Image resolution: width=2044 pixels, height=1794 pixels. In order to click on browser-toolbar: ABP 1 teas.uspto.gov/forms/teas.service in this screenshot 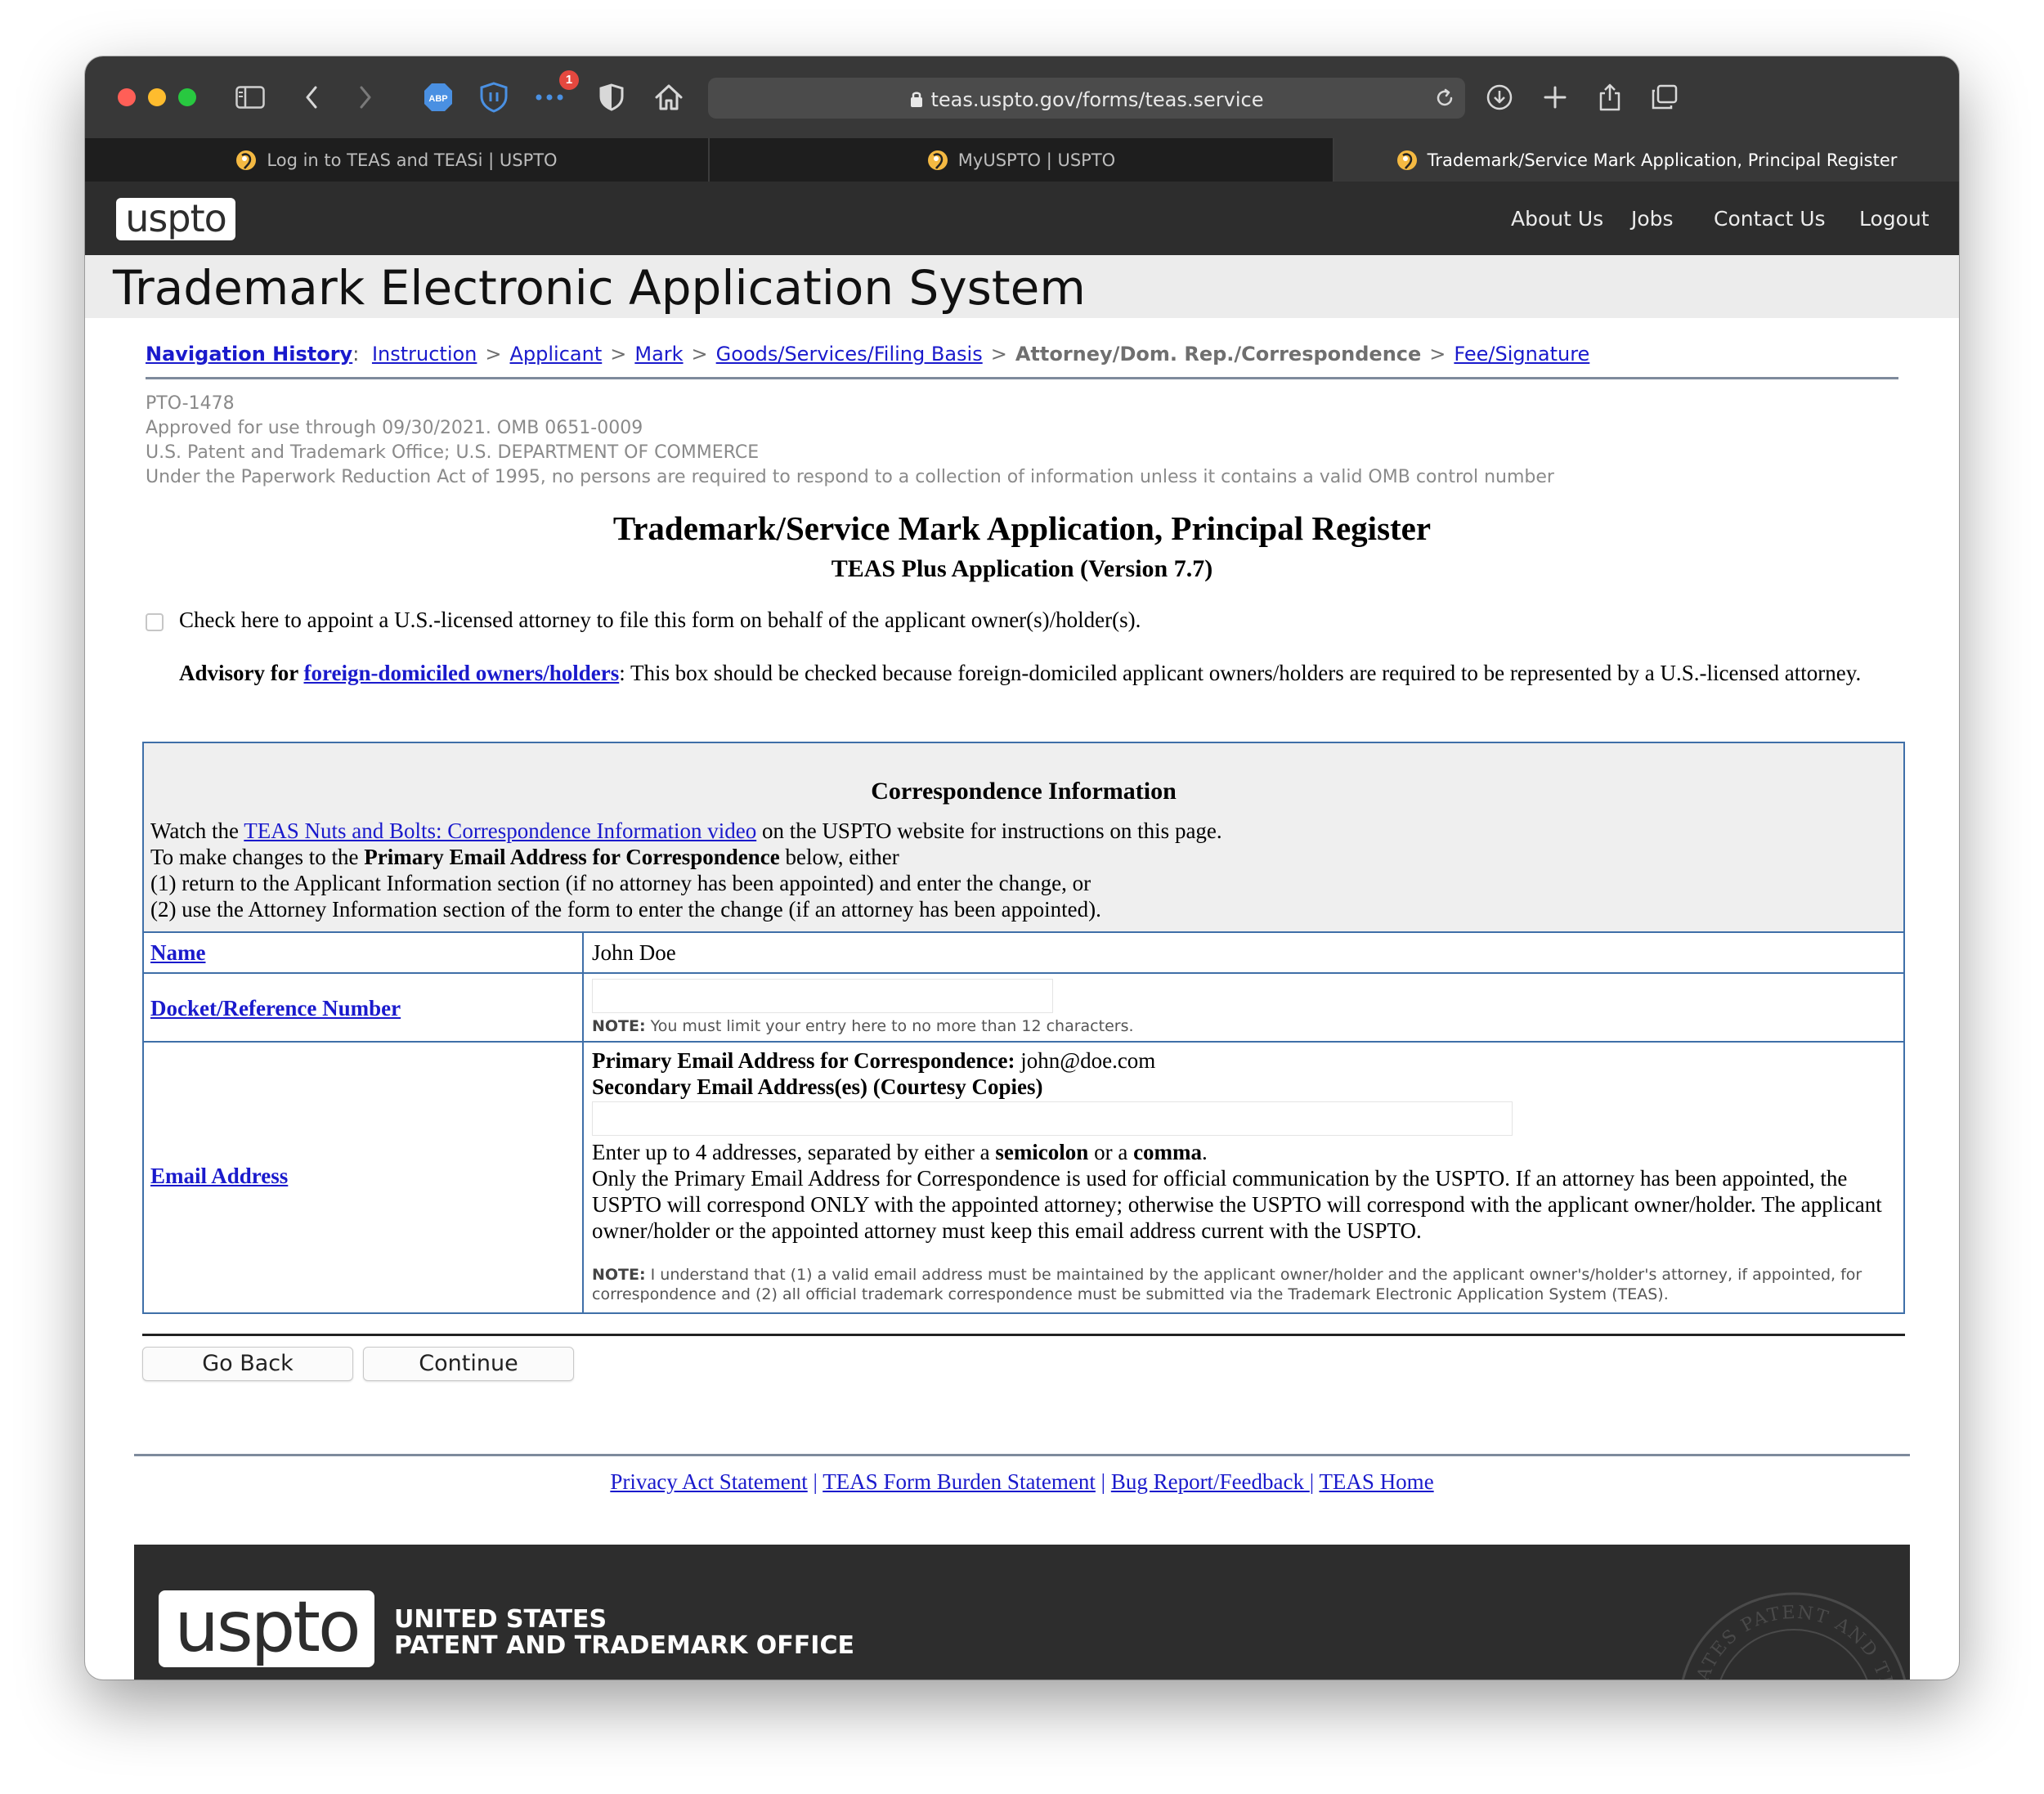, I will do `click(1022, 97)`.